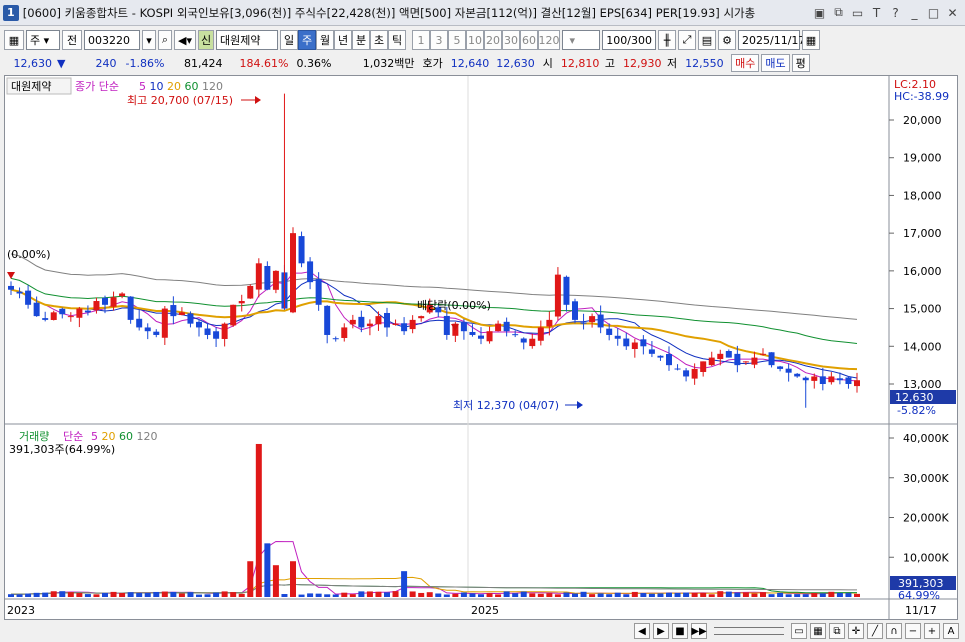 This screenshot has width=965, height=642. Describe the element at coordinates (819, 12) in the screenshot. I see `screen-capture-icon: ▣` at that location.